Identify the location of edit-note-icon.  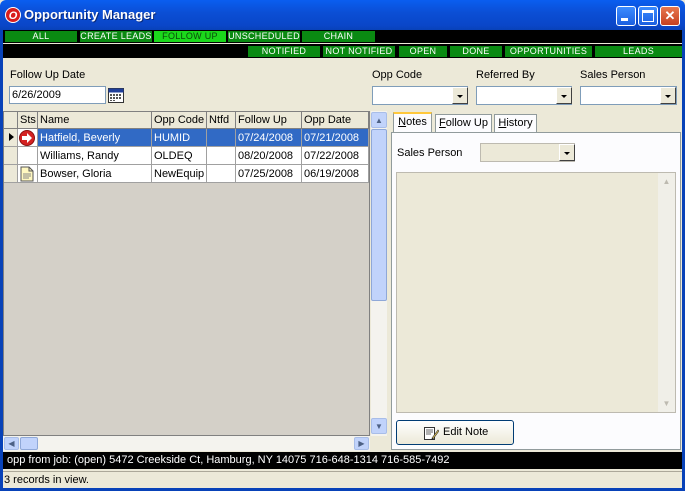
(431, 433).